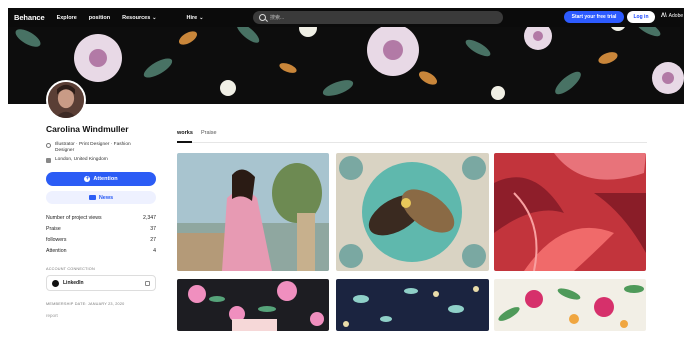 This screenshot has width=689, height=339. I want to click on location-row: London, United Kingdom, so click(77, 160).